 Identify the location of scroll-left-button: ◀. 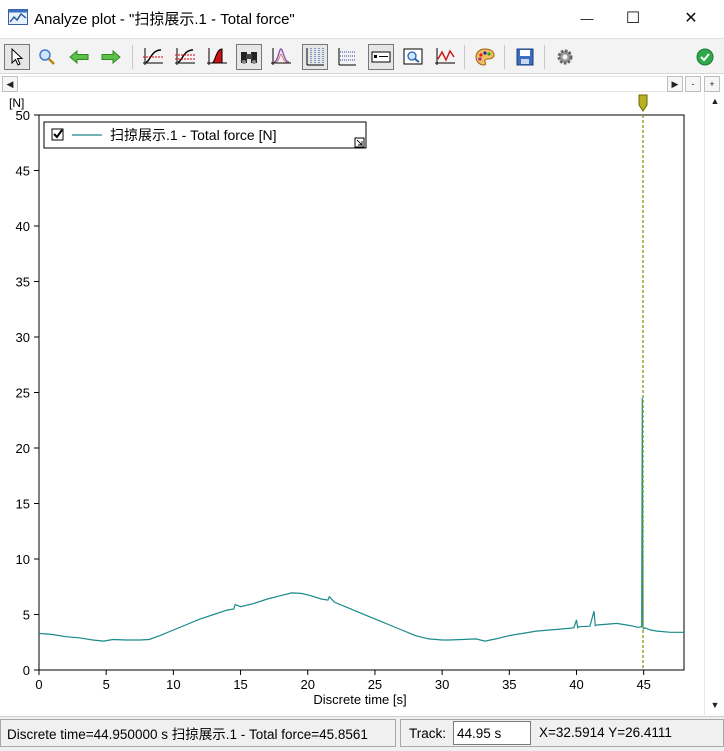
(10, 84).